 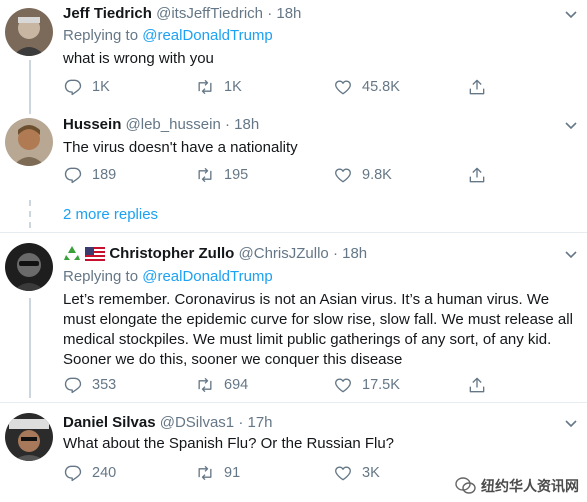 I want to click on user-handle: @leb_hussein, so click(x=173, y=124).